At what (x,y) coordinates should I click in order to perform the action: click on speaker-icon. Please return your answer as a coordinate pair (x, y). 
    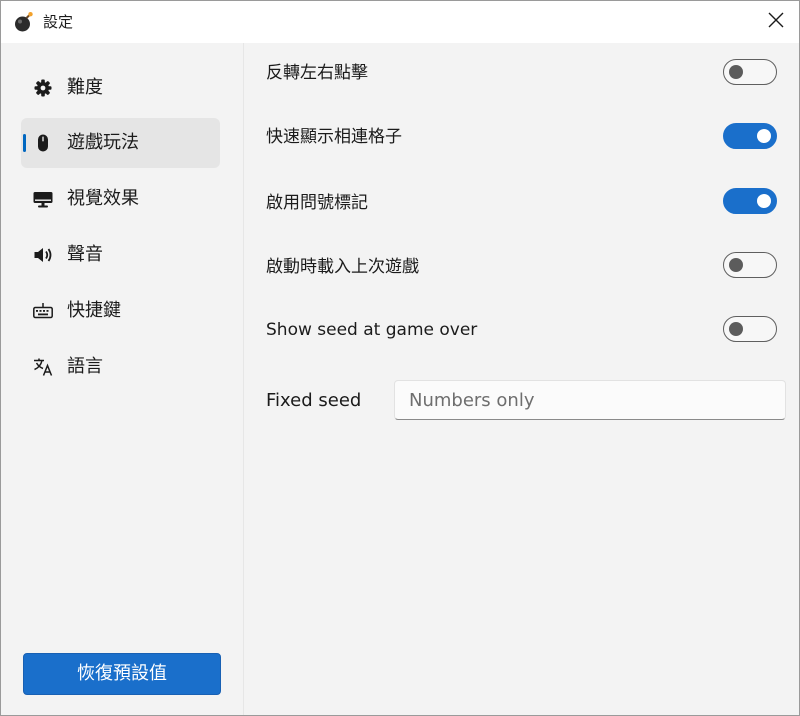
    Looking at the image, I should click on (43, 255).